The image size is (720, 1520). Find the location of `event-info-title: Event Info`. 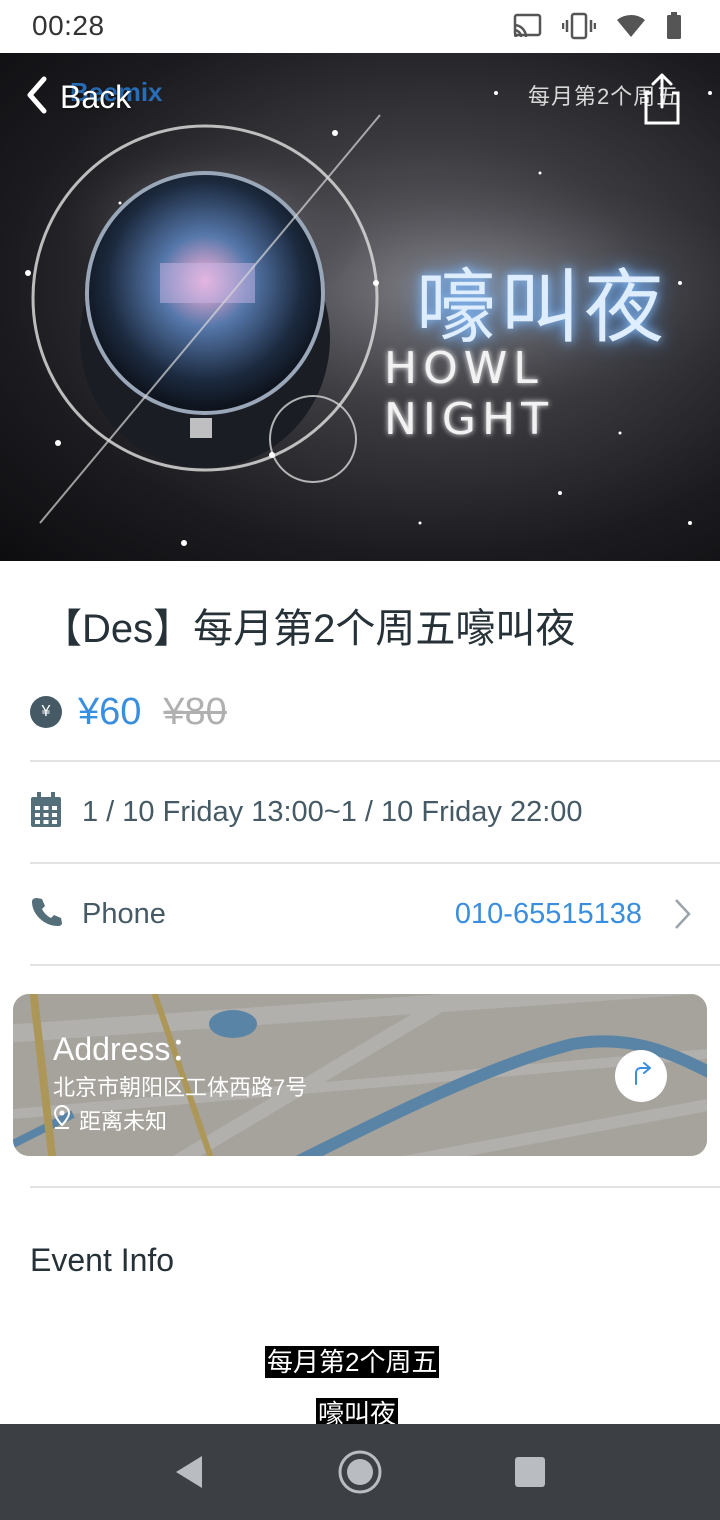

event-info-title: Event Info is located at coordinates (102, 1260).